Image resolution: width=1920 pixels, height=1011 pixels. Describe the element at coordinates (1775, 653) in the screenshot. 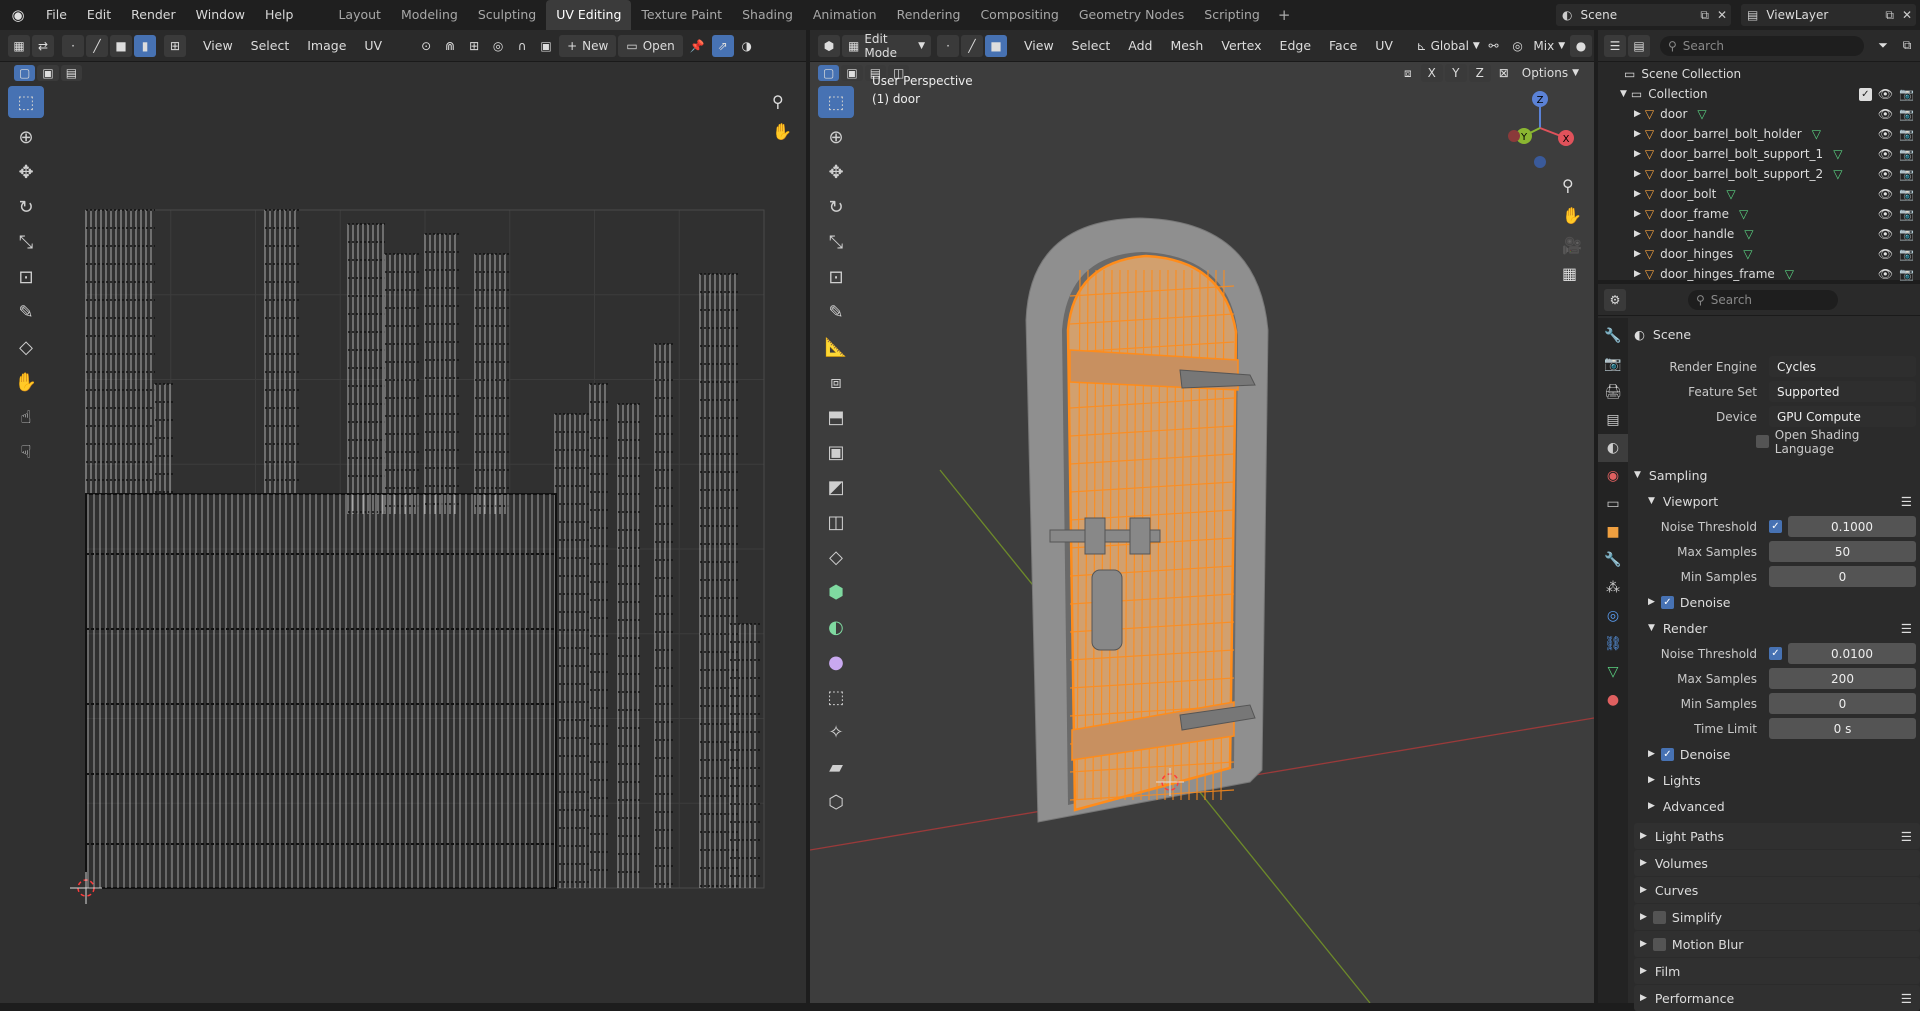

I see `r-noise-checkbox: ✓` at that location.